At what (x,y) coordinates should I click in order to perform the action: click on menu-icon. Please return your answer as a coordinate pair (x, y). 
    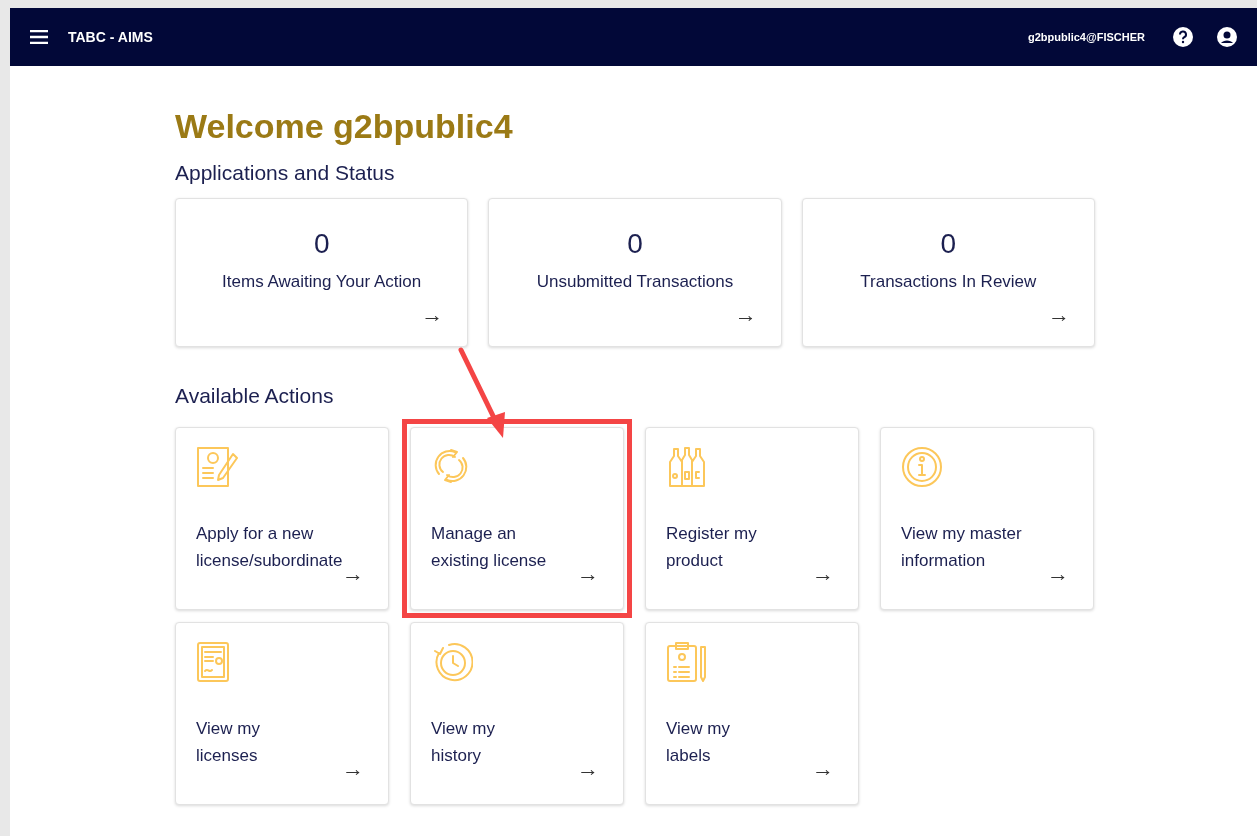
    Looking at the image, I should click on (39, 37).